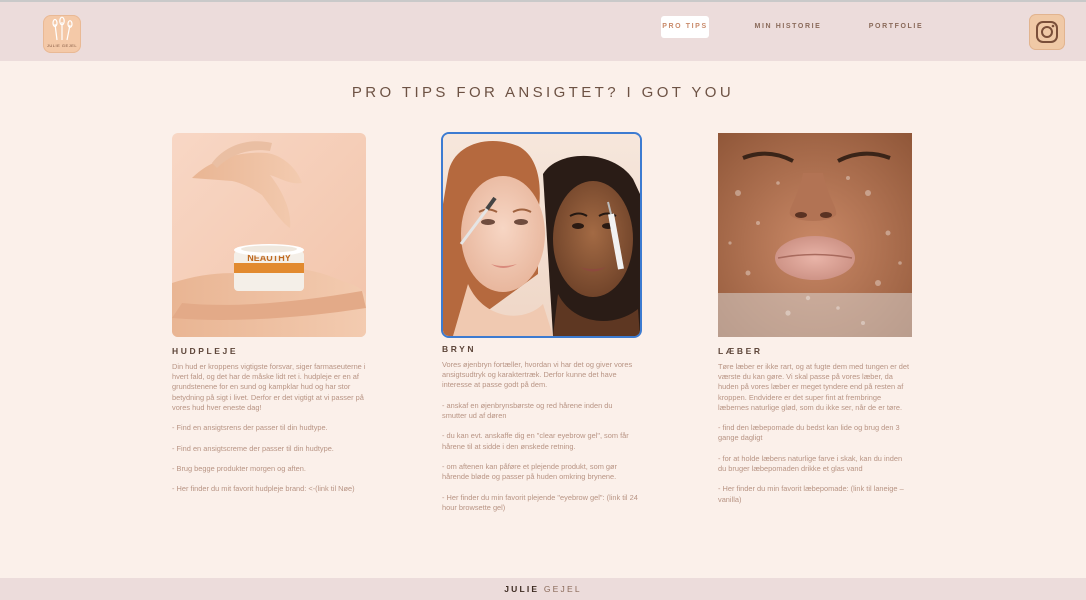 The width and height of the screenshot is (1086, 600). Describe the element at coordinates (543, 92) in the screenshot. I see `page-title: PRO TIPS FOR ANSIGTET? I GOT YOU` at that location.